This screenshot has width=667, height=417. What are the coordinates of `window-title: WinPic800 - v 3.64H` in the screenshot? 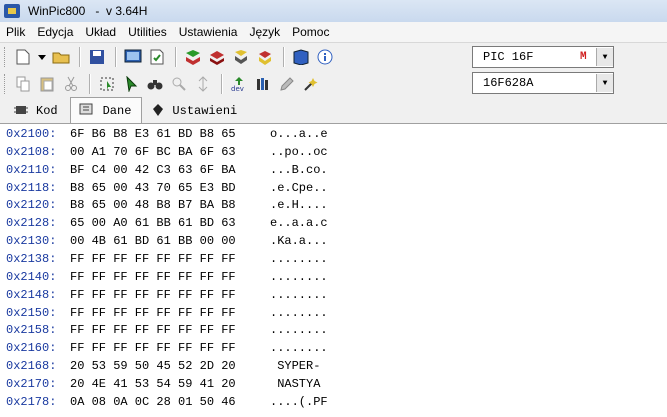 It's located at (88, 11).